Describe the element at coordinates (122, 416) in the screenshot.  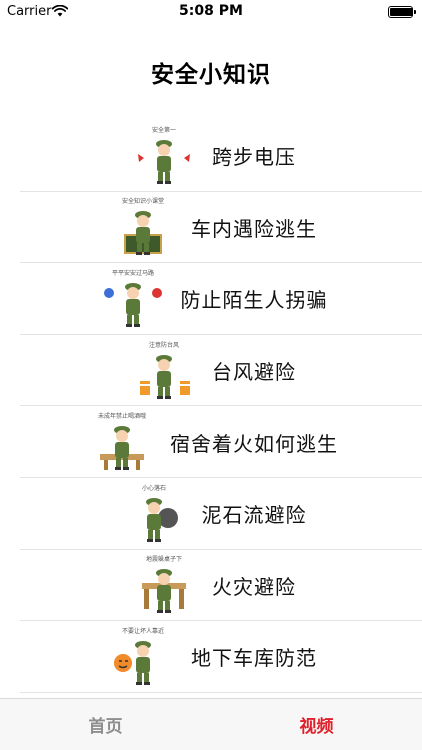
I see `svg-text: 未成年禁止喝酒哦` at that location.